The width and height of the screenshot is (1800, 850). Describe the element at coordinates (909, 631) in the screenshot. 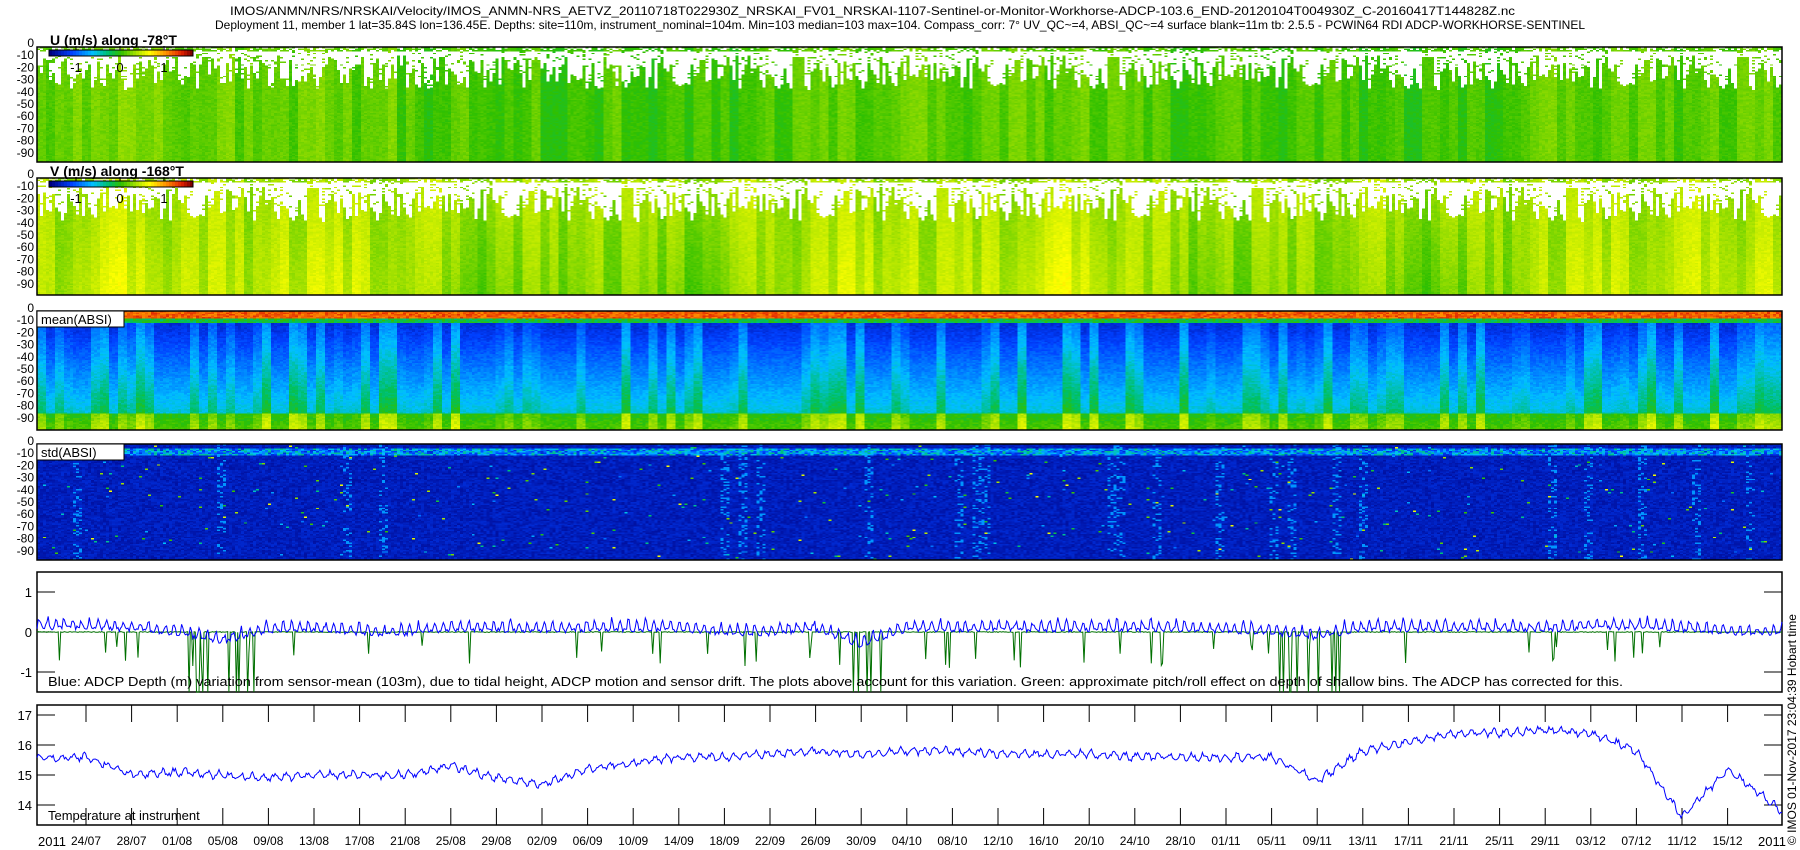

I see `depth-variation-line` at that location.